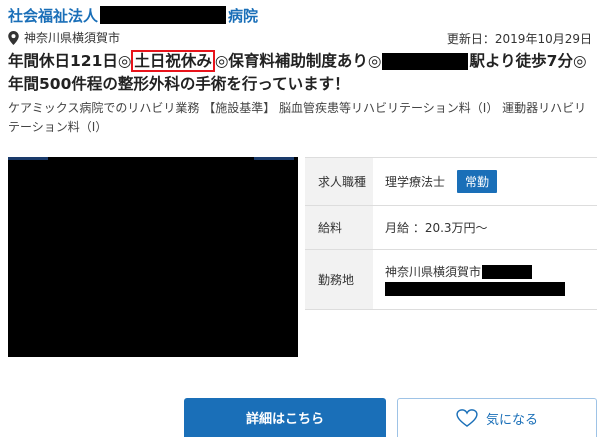 This screenshot has width=600, height=437. I want to click on redacted-facility-name, so click(163, 15).